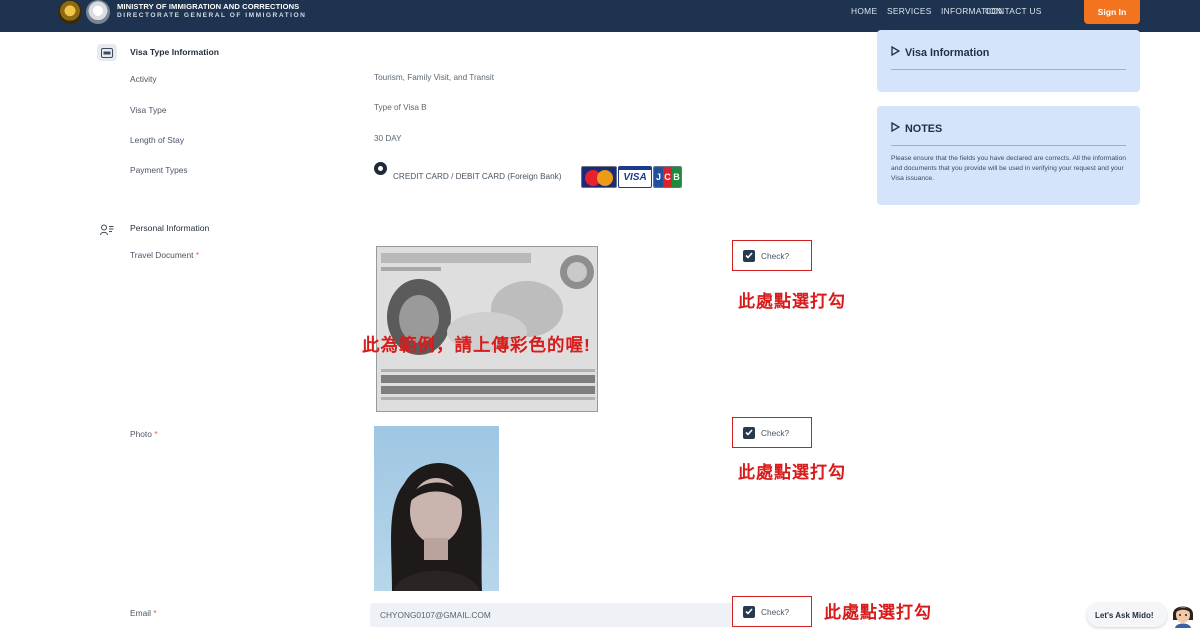 This screenshot has height=630, width=1200. I want to click on email-field, so click(552, 615).